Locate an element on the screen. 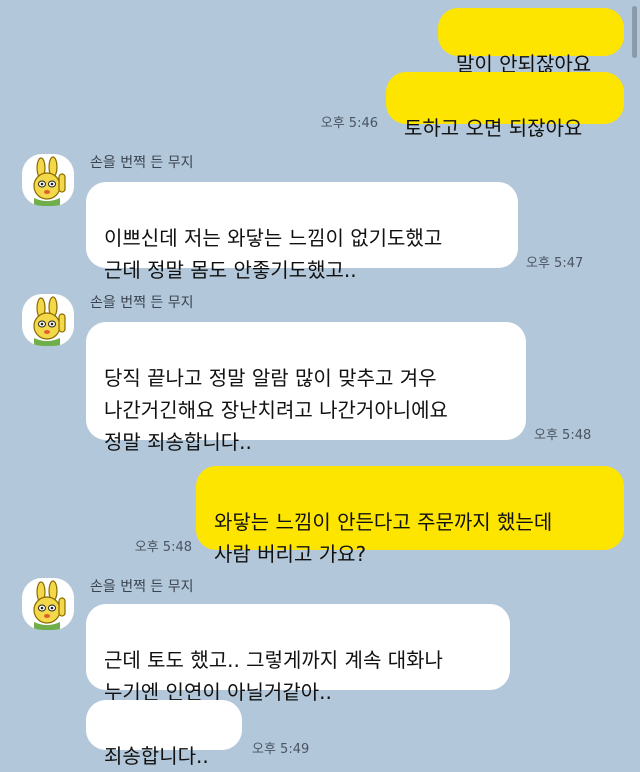  message-time: 오후 5:47 is located at coordinates (555, 263).